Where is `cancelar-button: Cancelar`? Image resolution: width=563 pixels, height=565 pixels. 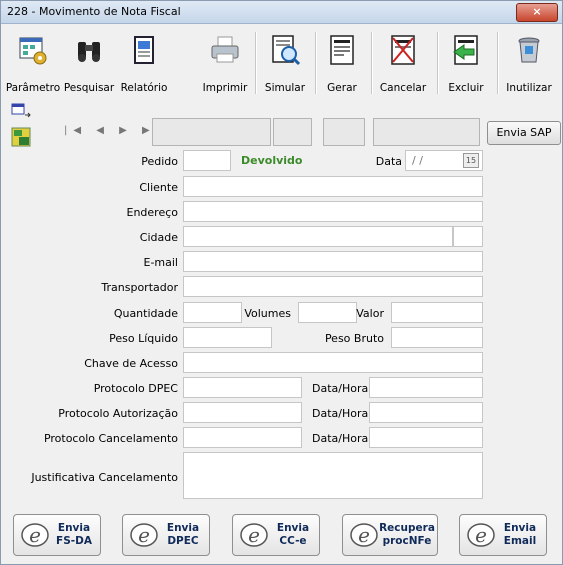 cancelar-button: Cancelar is located at coordinates (403, 63).